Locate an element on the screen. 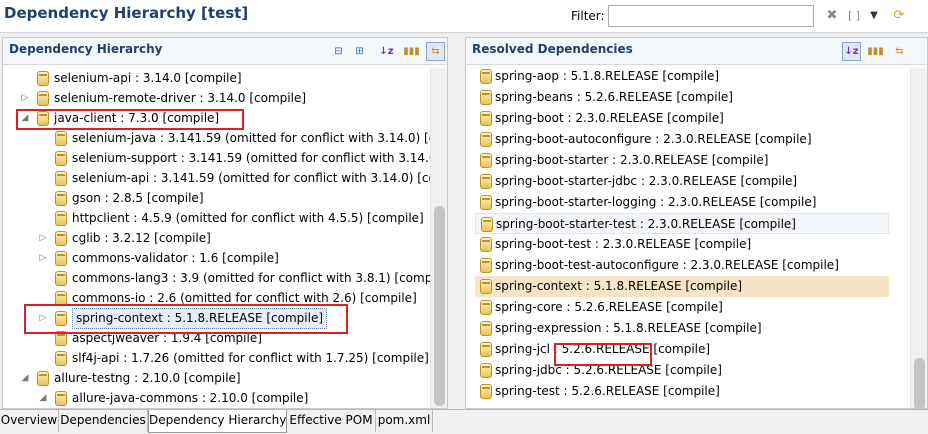  panel-header: Resolved Dependencies ↓z ▮▮▮ ⇆ is located at coordinates (696, 51).